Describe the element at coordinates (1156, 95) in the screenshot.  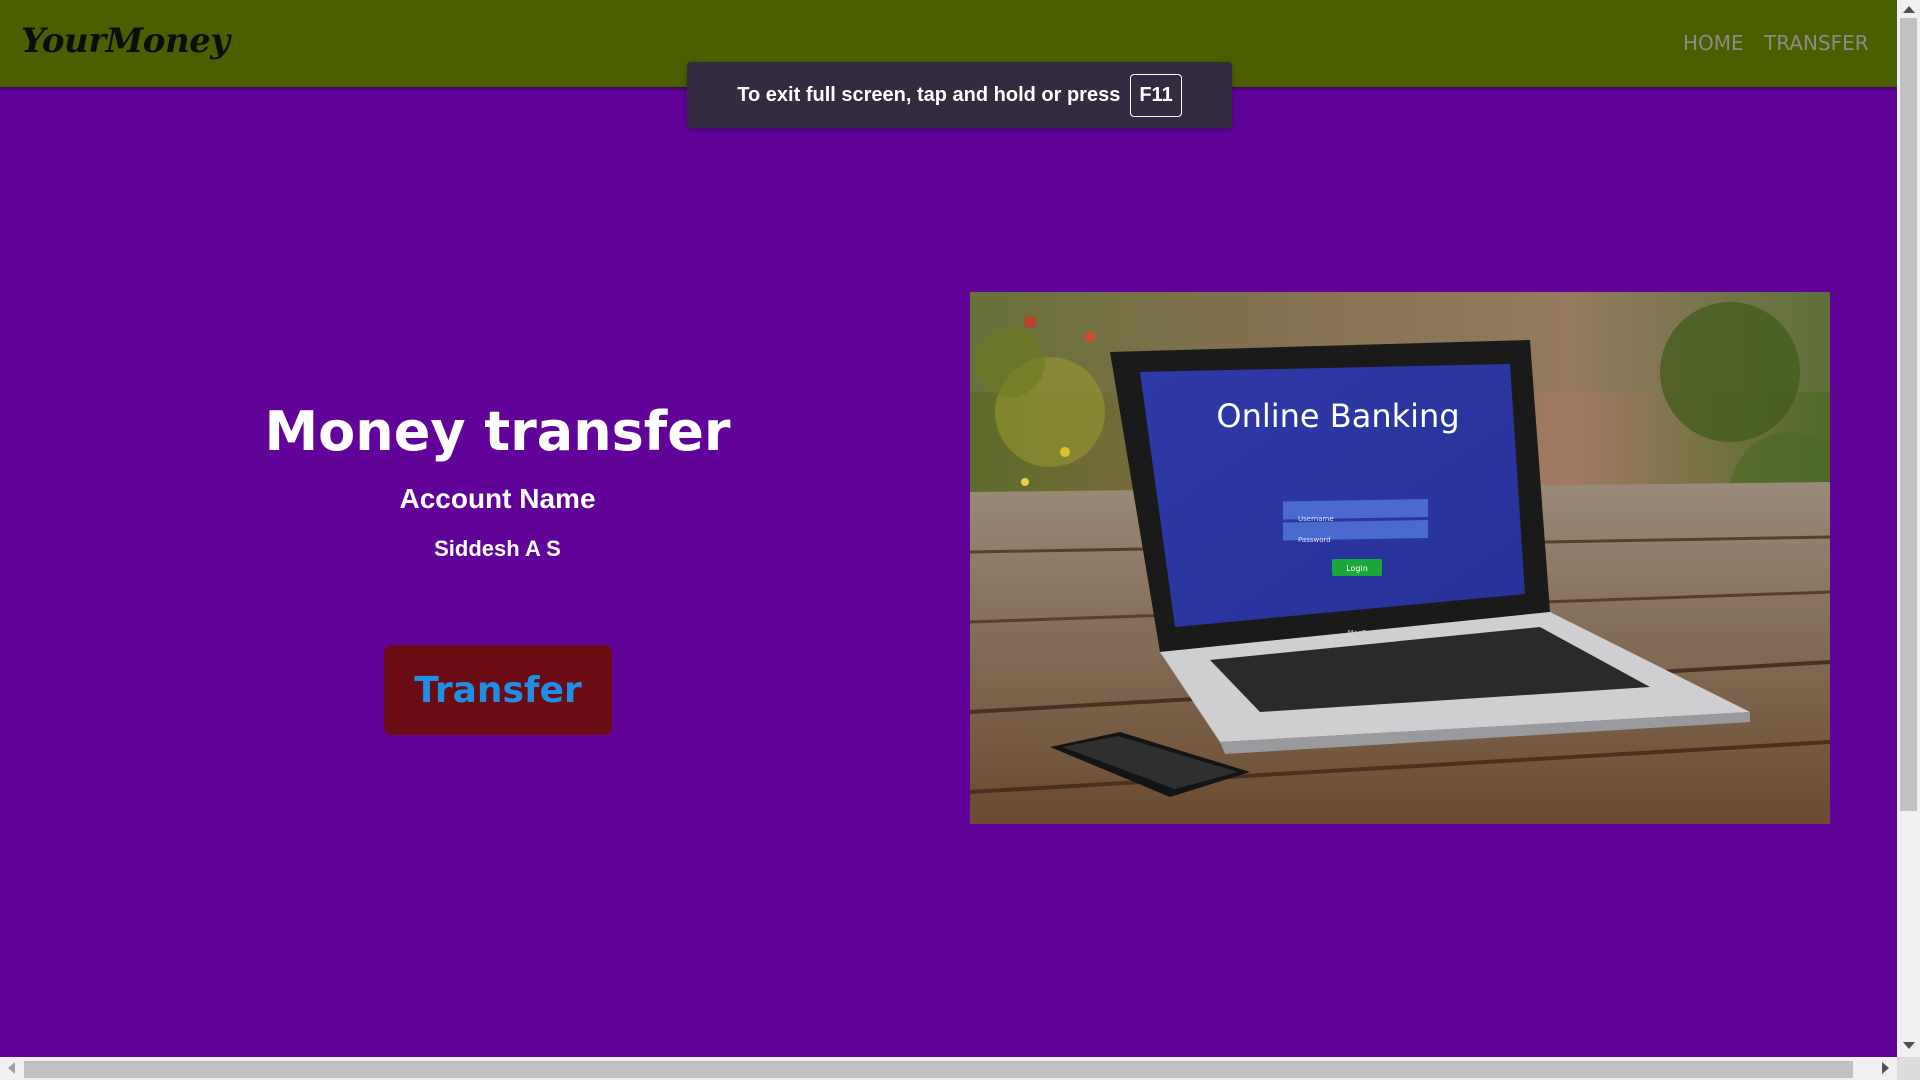
I see `f11-key-badge: F11` at that location.